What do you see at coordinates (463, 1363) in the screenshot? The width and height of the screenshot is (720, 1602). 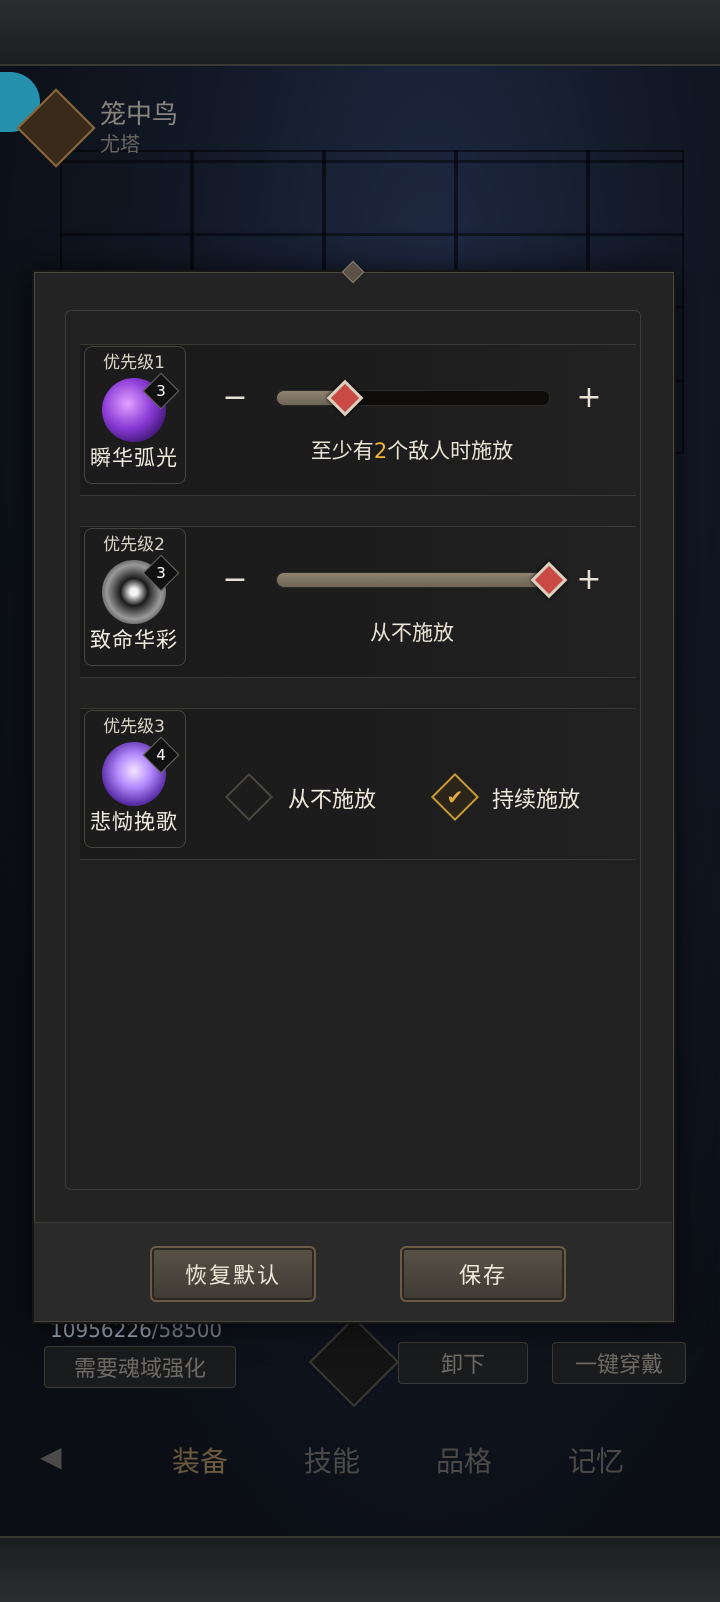 I see `unequip-button: 卸下` at bounding box center [463, 1363].